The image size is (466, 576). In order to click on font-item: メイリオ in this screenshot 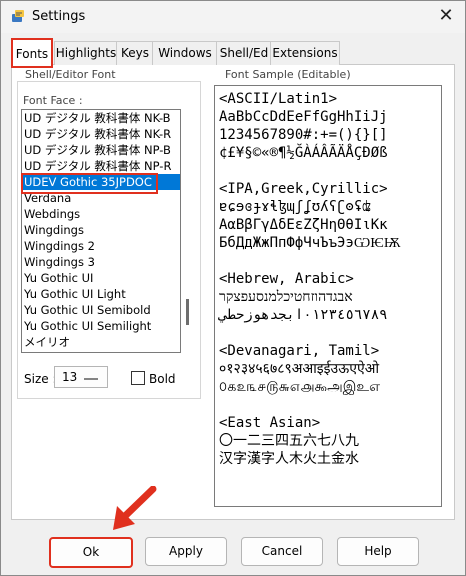, I will do `click(101, 342)`.